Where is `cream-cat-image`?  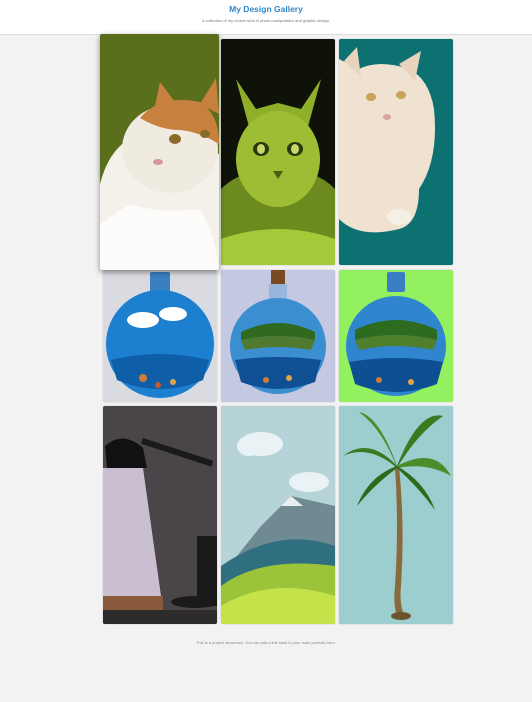
cream-cat-image is located at coordinates (396, 152).